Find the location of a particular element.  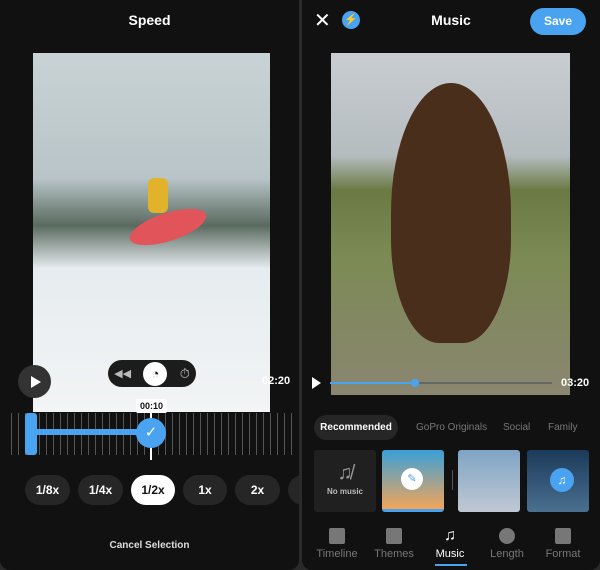

nav-timeline: Timeline is located at coordinates (337, 544).